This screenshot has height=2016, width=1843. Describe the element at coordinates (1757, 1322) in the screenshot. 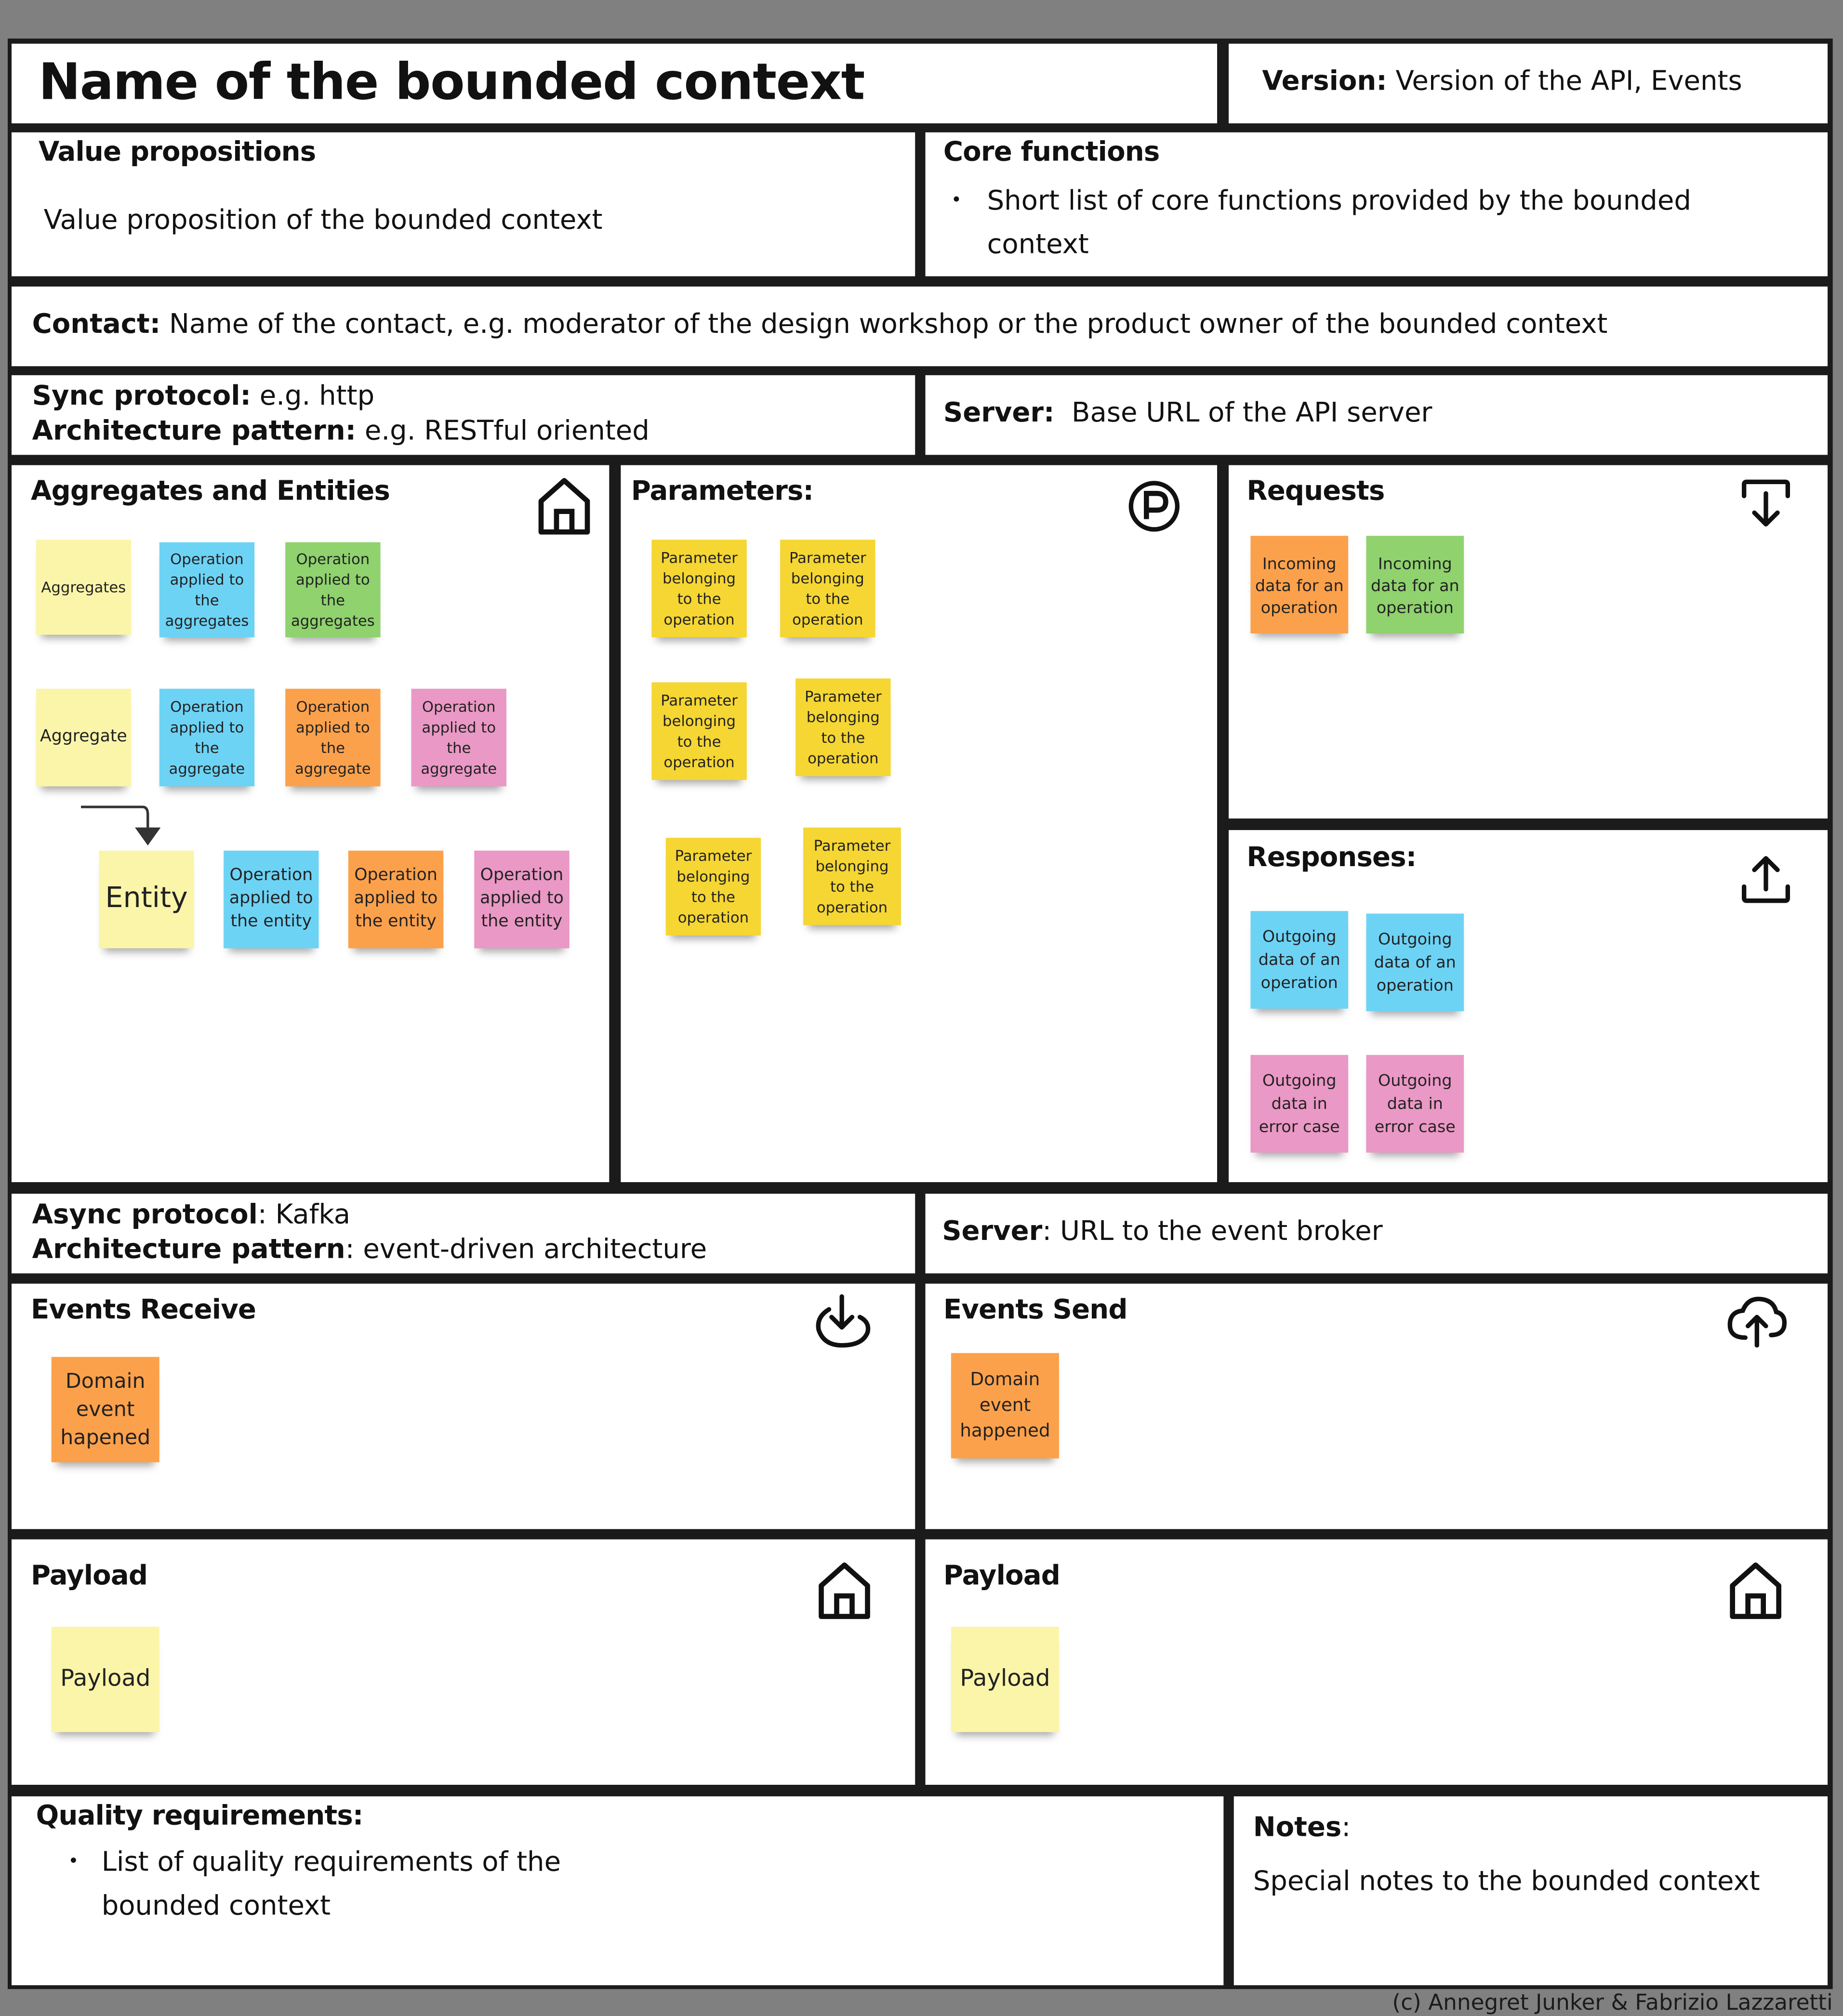

I see `cloud-upload-icon` at that location.